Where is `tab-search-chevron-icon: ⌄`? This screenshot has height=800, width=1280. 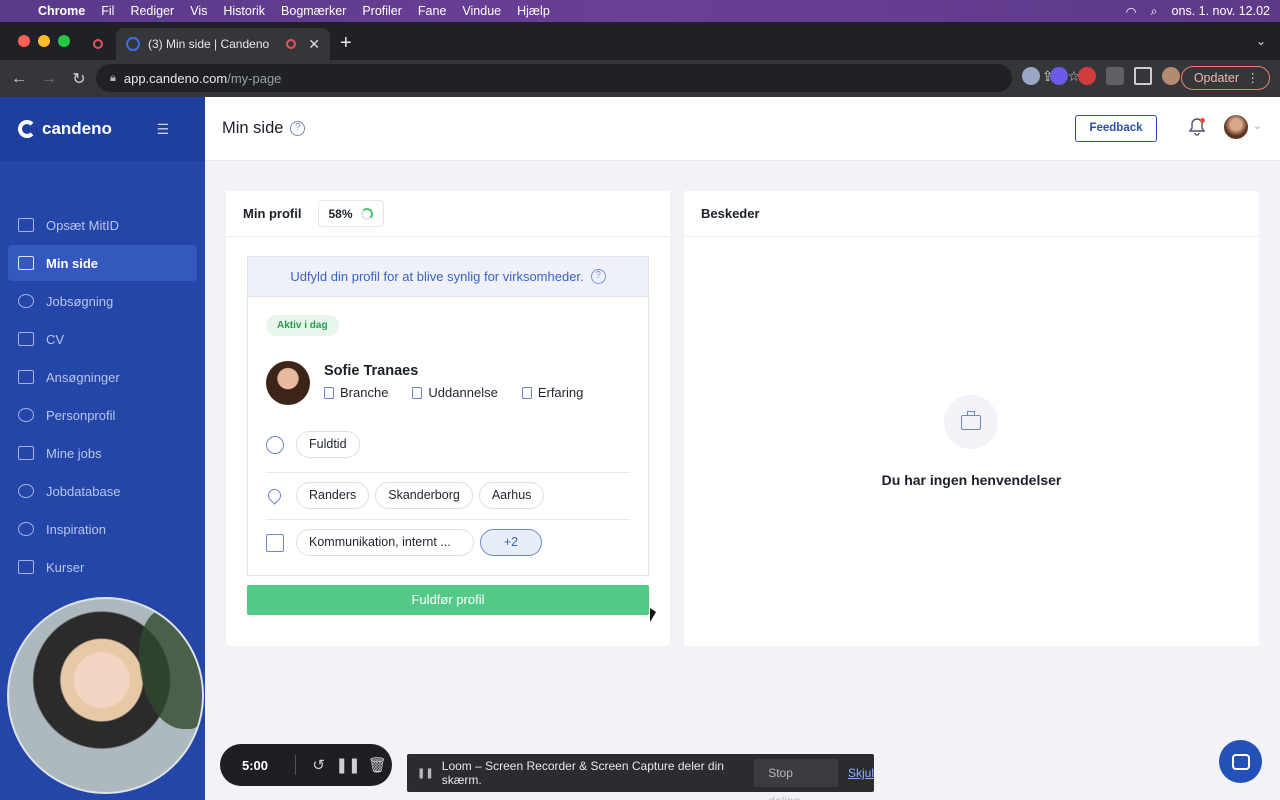 tab-search-chevron-icon: ⌄ is located at coordinates (1261, 41).